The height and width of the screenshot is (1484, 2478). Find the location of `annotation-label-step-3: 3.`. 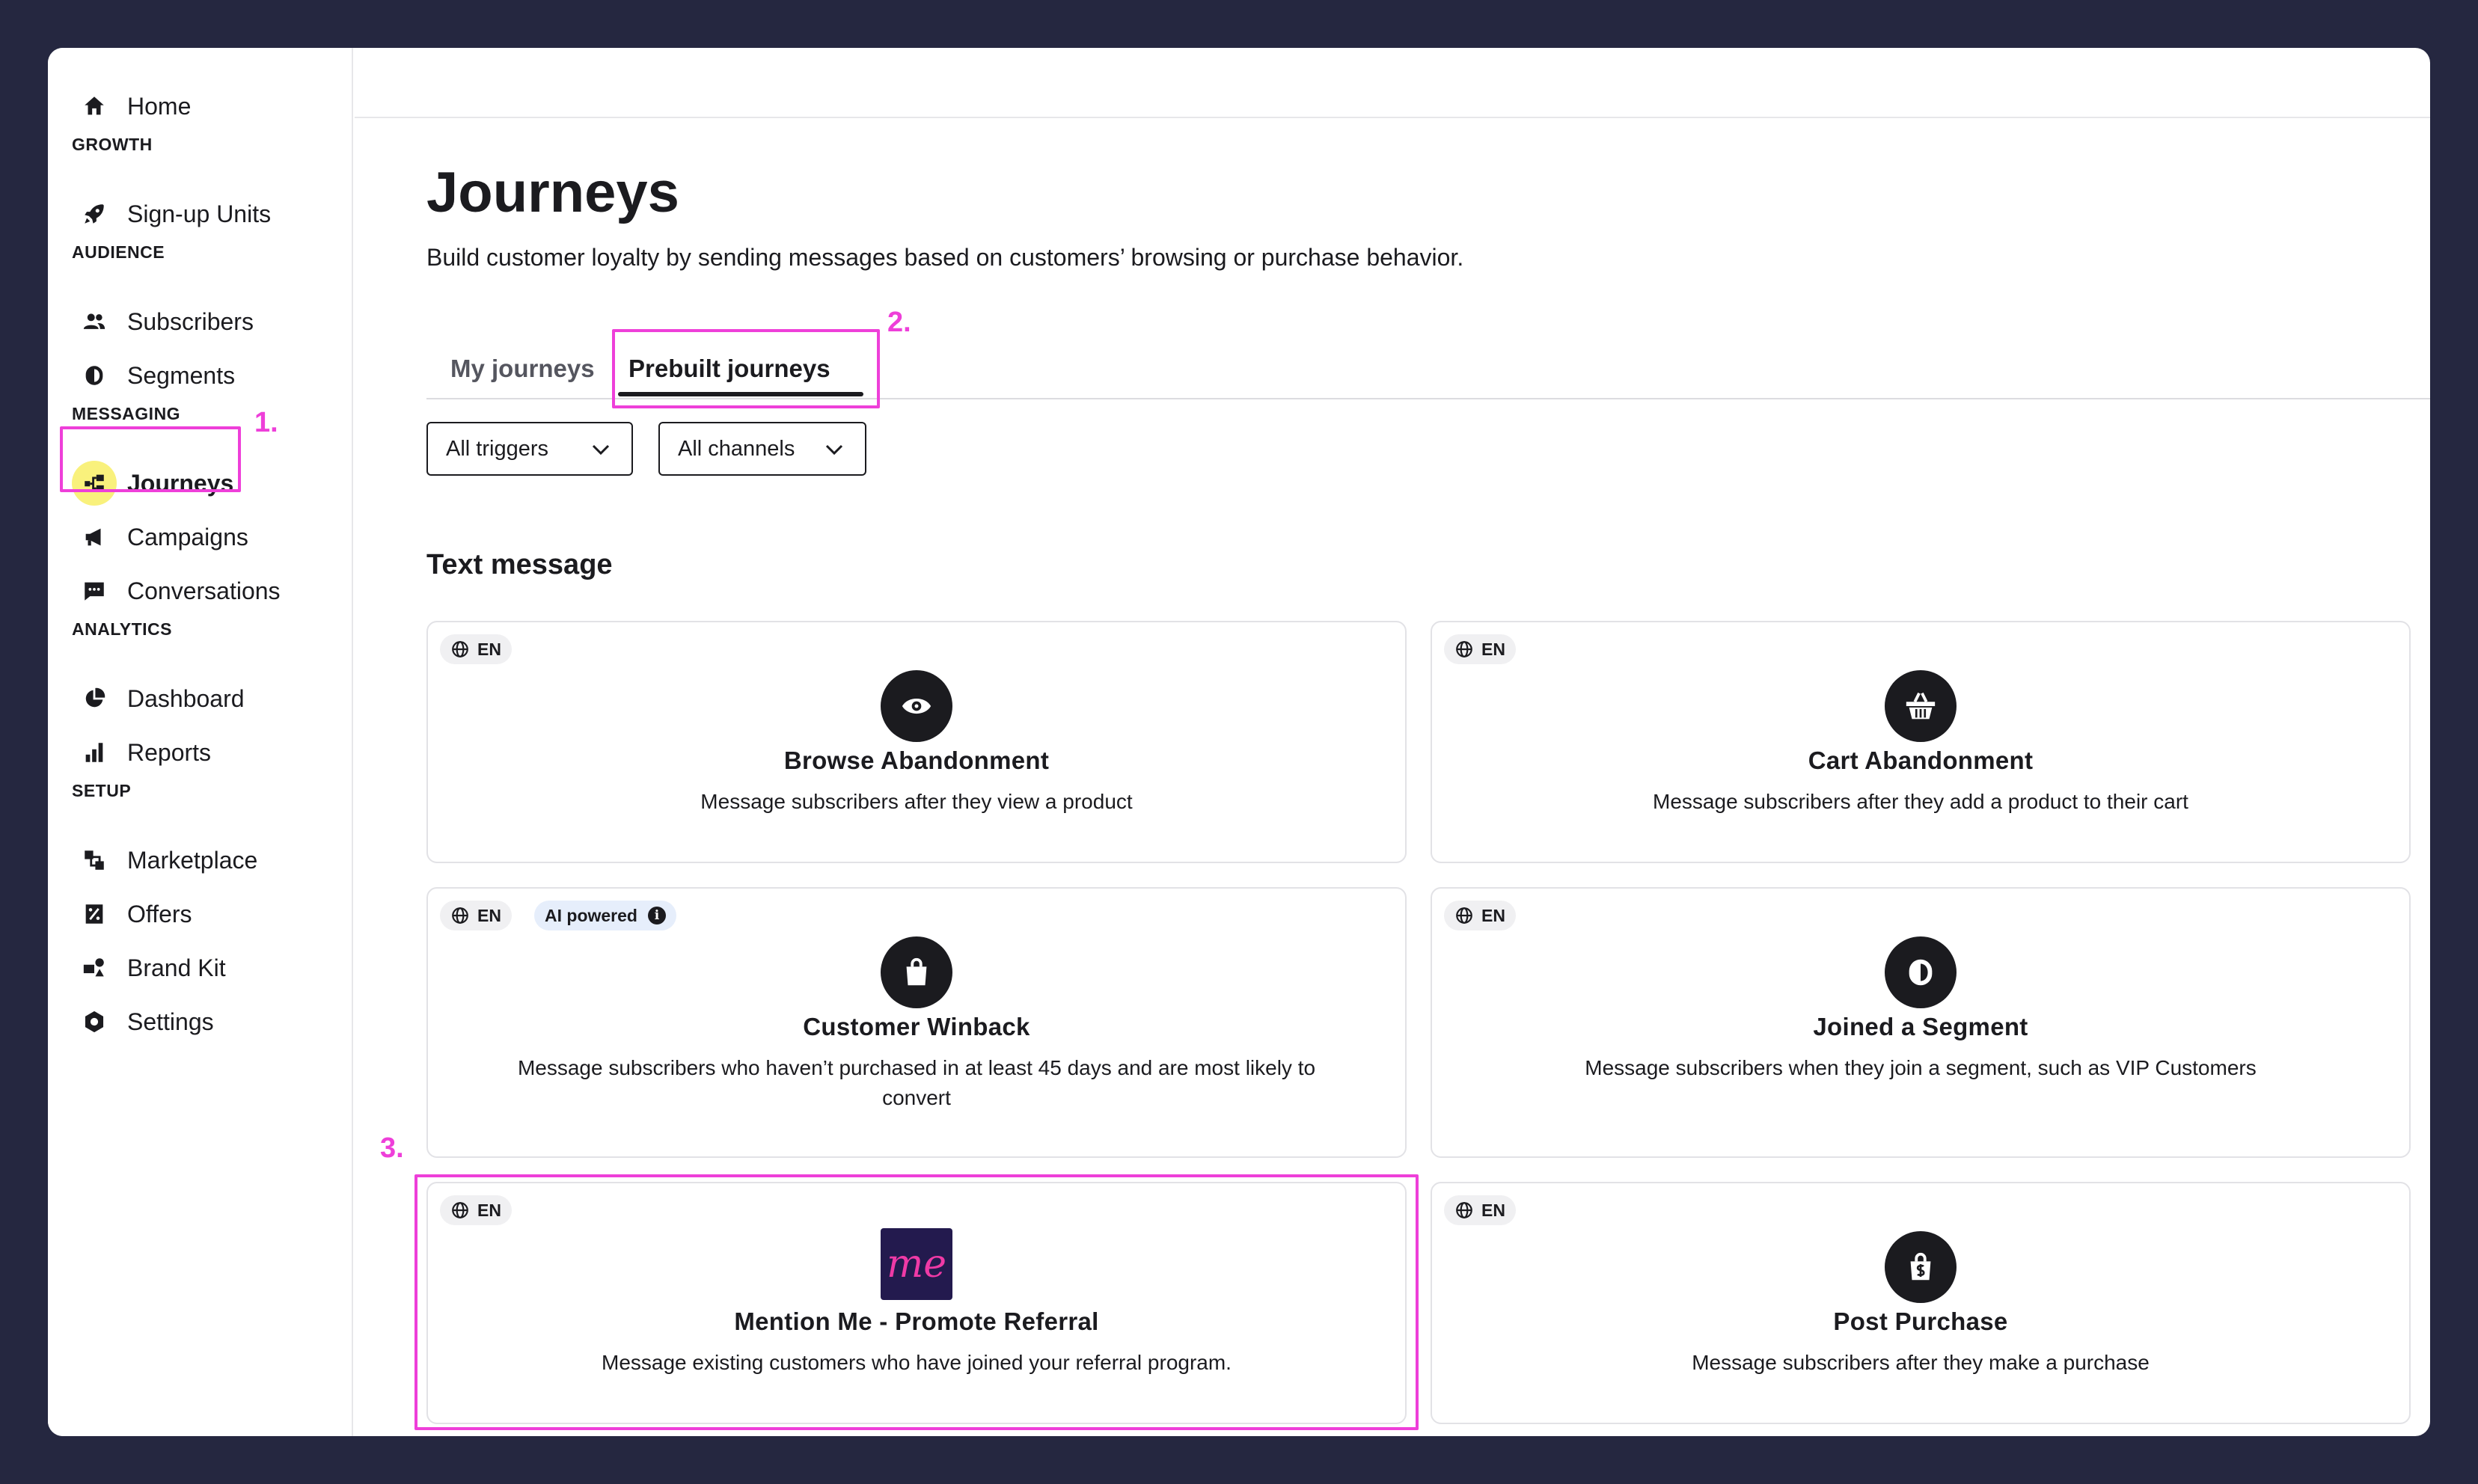

annotation-label-step-3: 3. is located at coordinates (392, 1148).